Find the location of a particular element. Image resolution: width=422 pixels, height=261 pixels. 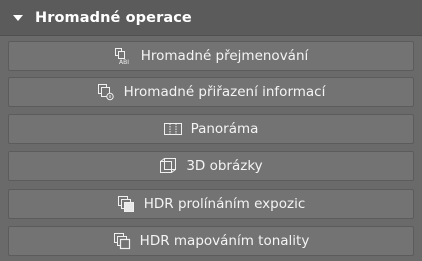

batch-metadata-icon is located at coordinates (106, 92).